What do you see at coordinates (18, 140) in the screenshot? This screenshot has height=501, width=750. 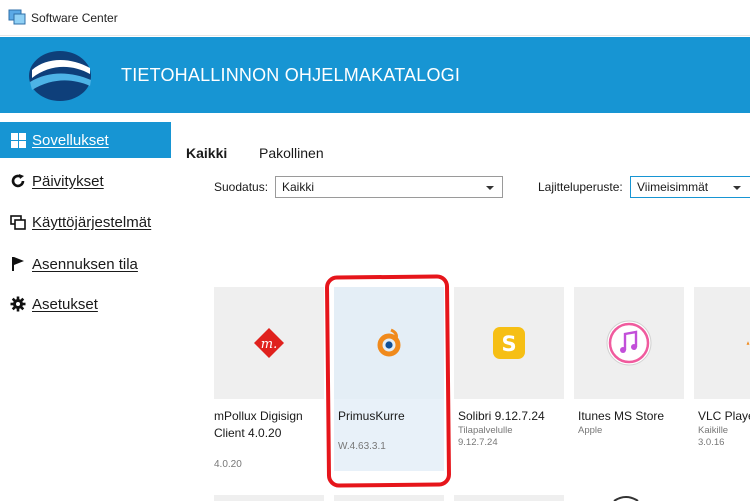 I see `grid-icon` at bounding box center [18, 140].